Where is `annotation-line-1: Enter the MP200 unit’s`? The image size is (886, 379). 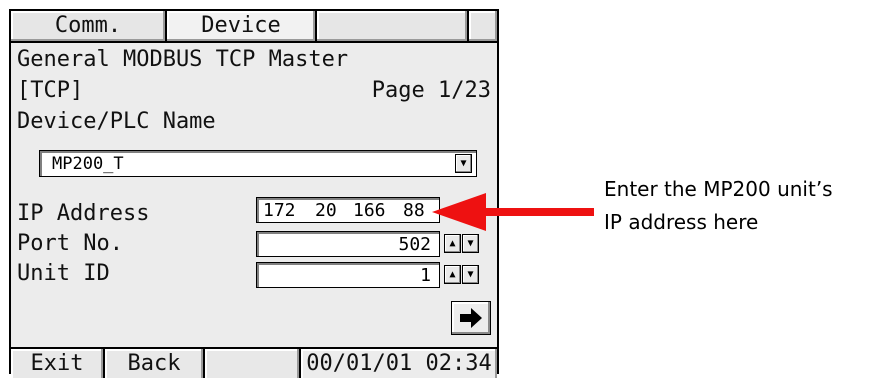
annotation-line-1: Enter the MP200 unit’s is located at coordinates (718, 189).